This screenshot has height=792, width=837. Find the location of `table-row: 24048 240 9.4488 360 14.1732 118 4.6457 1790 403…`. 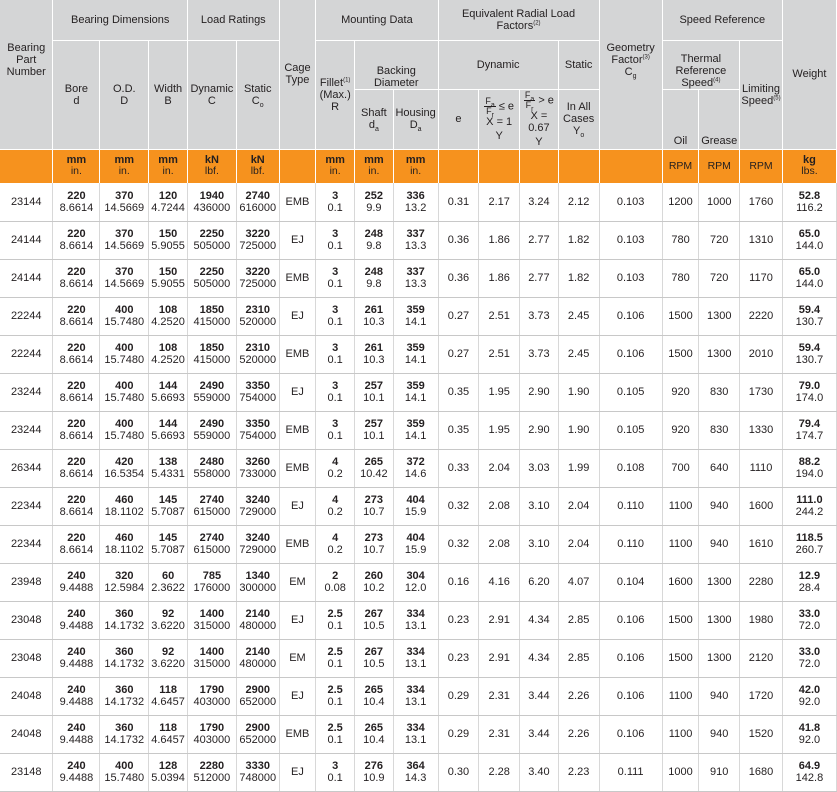

table-row: 24048 240 9.4488 360 14.1732 118 4.6457 1790 403… is located at coordinates (418, 734).